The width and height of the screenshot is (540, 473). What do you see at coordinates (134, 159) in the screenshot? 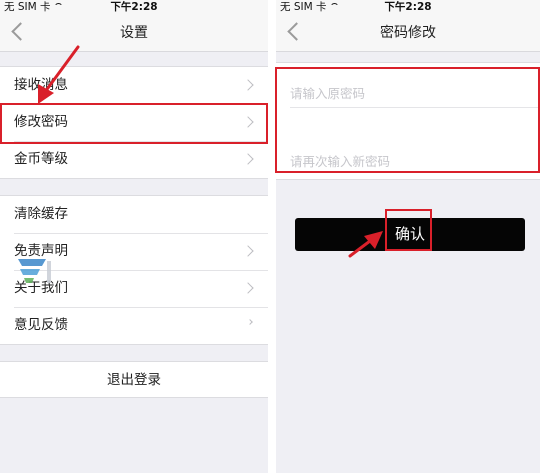
I see `settings-item-coin-level: 金币等级` at bounding box center [134, 159].